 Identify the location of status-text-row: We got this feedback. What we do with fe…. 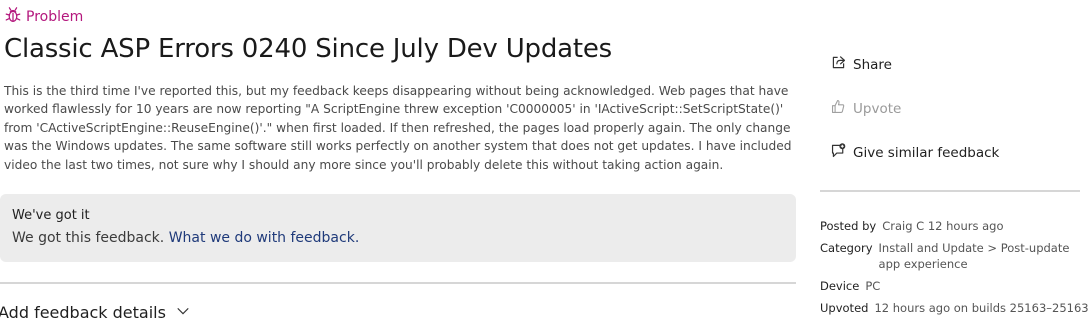
(185, 238).